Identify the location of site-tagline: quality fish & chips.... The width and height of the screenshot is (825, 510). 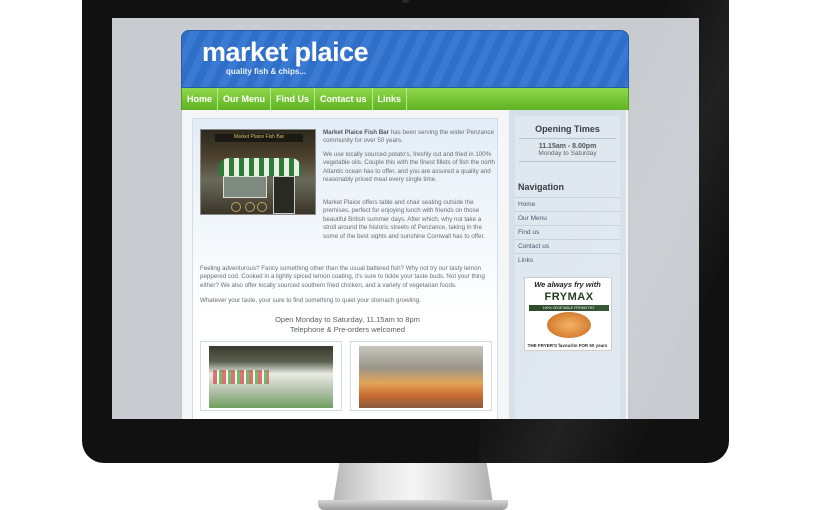
(266, 71).